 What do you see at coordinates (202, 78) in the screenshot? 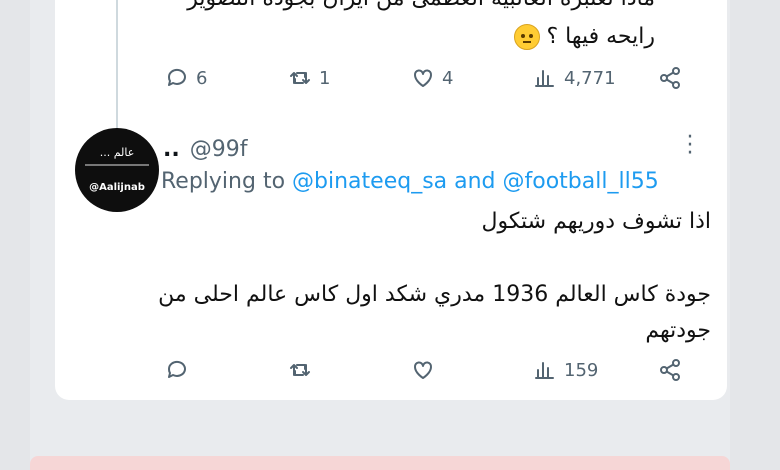
I see `reply-count: 6` at bounding box center [202, 78].